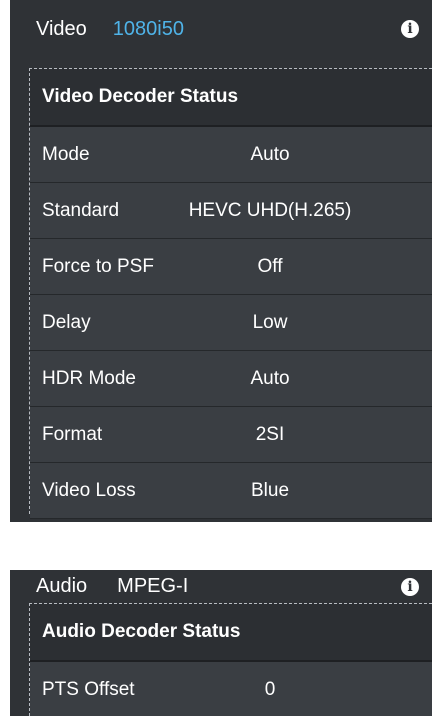  What do you see at coordinates (270, 689) in the screenshot?
I see `row-value: 0` at bounding box center [270, 689].